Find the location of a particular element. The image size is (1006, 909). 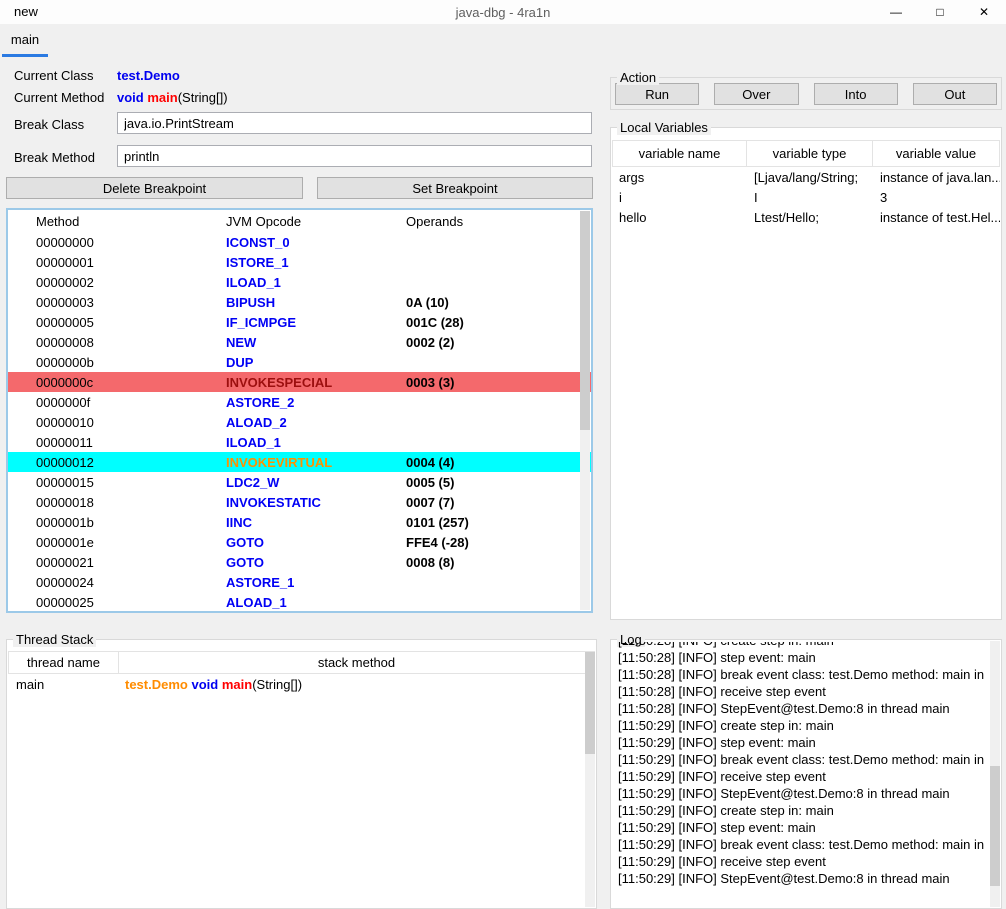

log-scrollbar is located at coordinates (995, 774).